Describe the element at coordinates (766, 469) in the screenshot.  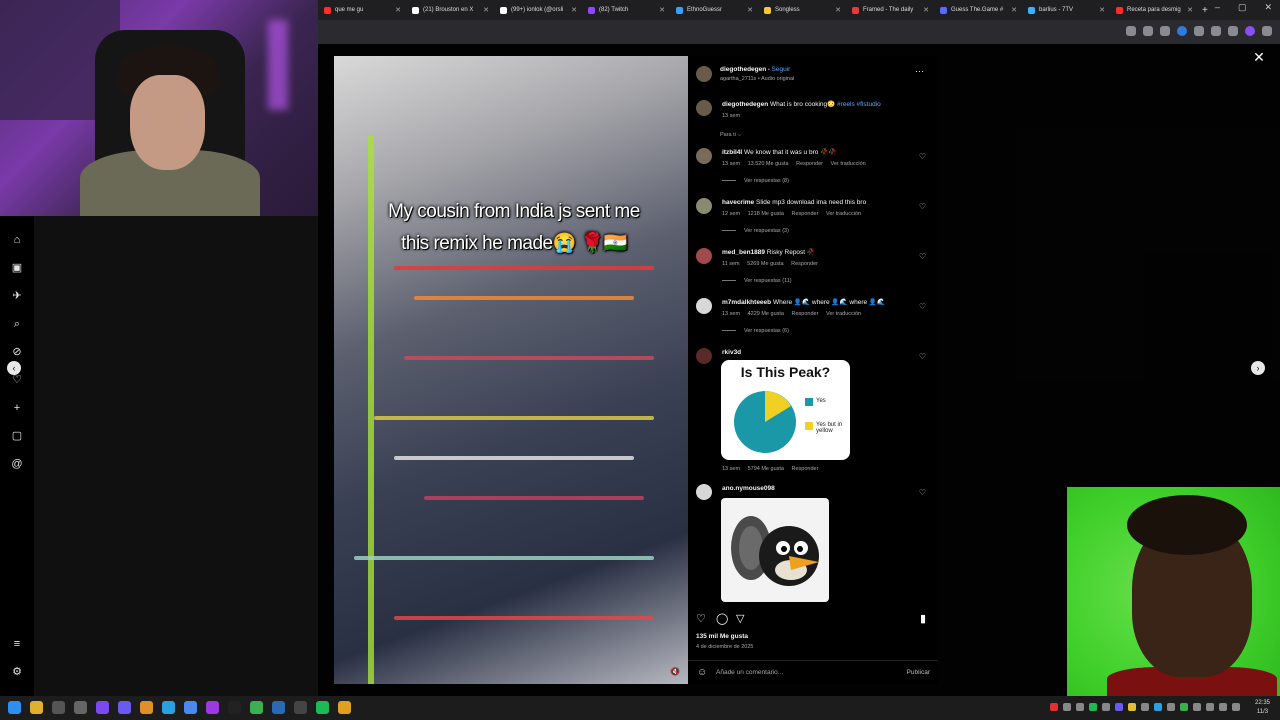
I see `comment-likes: 5794 Me gusta` at that location.